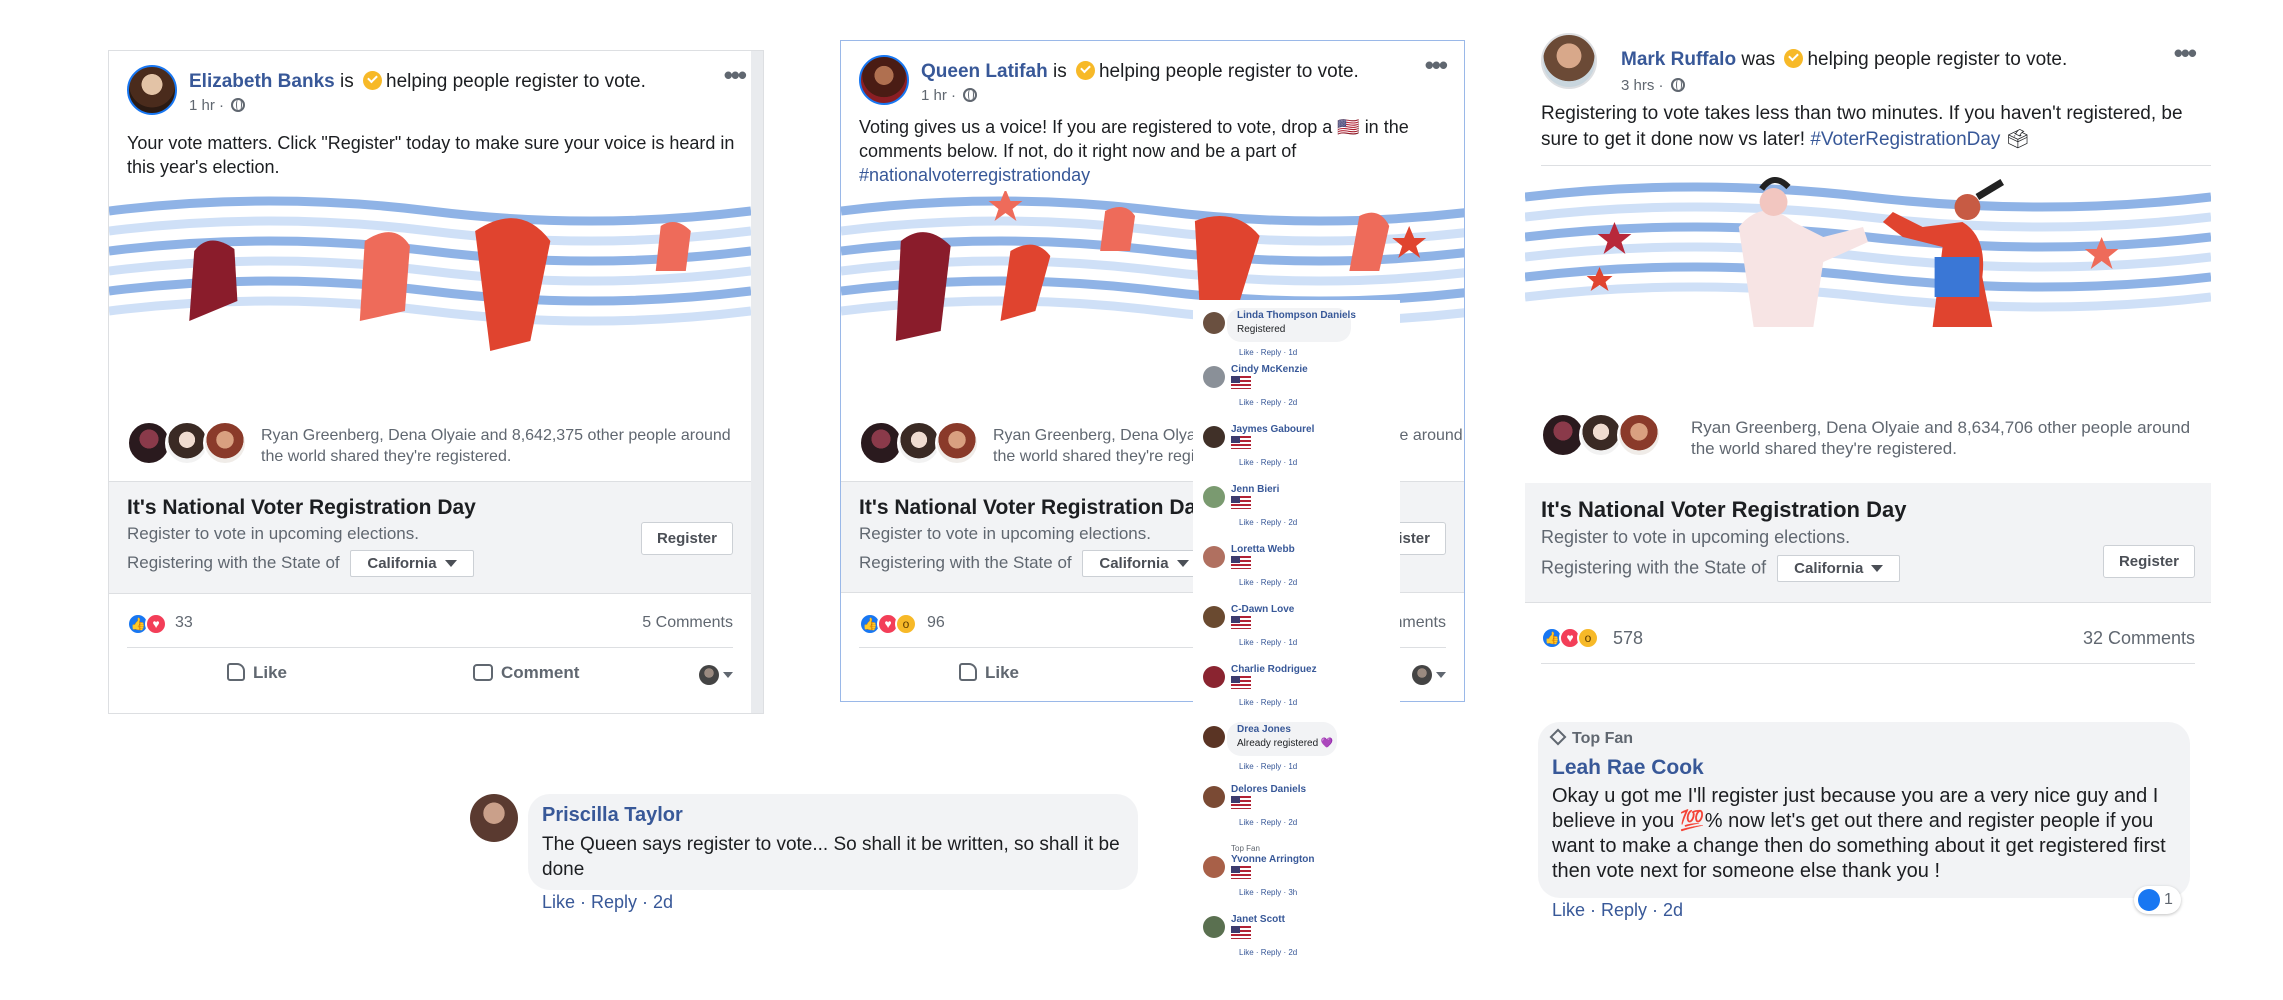 The width and height of the screenshot is (2283, 1000). I want to click on comment-button: Comment, so click(526, 673).